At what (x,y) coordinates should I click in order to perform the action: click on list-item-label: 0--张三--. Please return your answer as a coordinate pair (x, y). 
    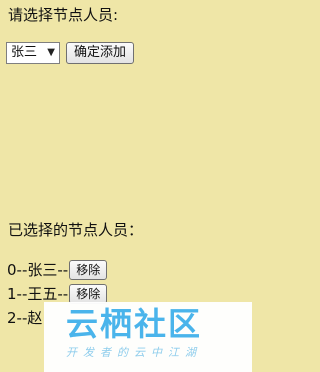
    Looking at the image, I should click on (38, 270).